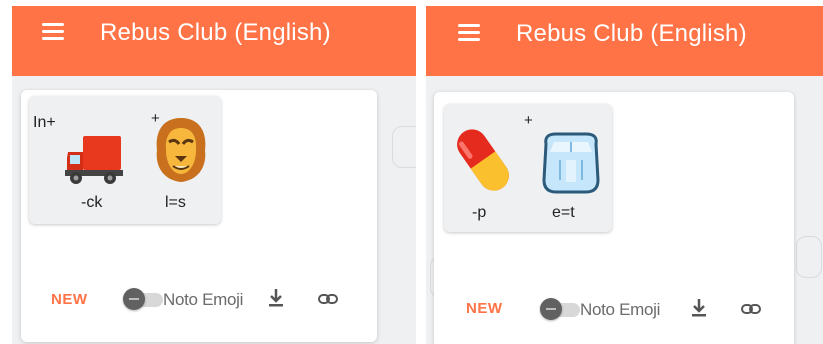  What do you see at coordinates (181, 150) in the screenshot?
I see `lion-face-emoji-icon` at bounding box center [181, 150].